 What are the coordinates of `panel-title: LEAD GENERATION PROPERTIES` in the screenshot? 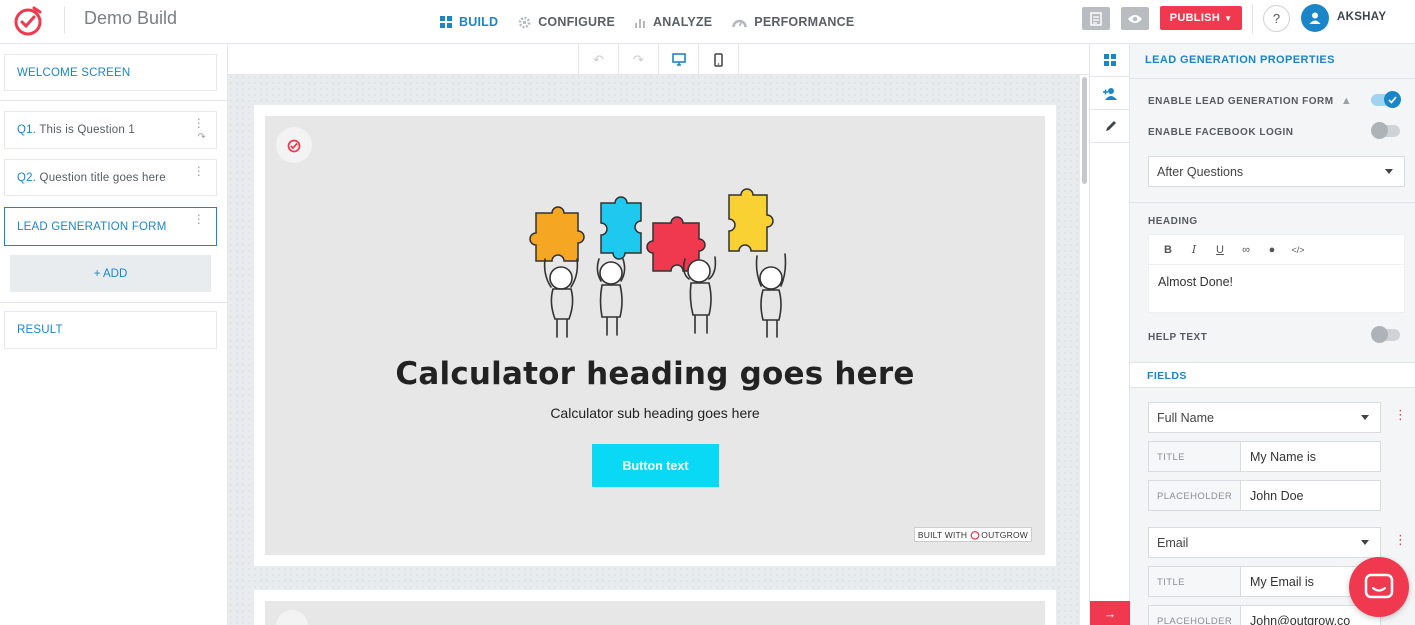 It's located at (1240, 60).